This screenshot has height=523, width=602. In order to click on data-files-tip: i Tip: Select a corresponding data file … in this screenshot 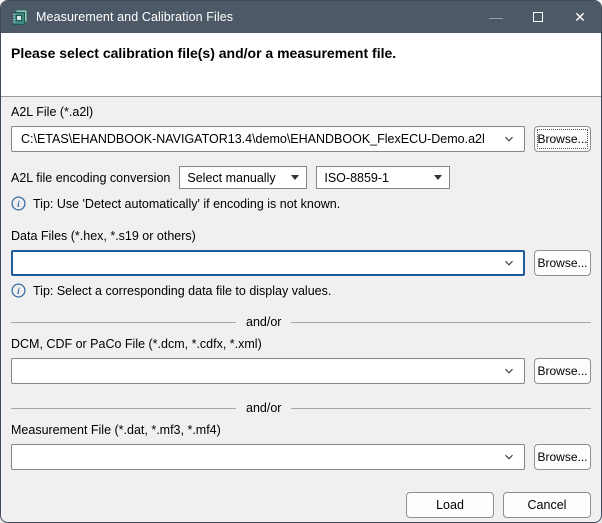, I will do `click(301, 290)`.